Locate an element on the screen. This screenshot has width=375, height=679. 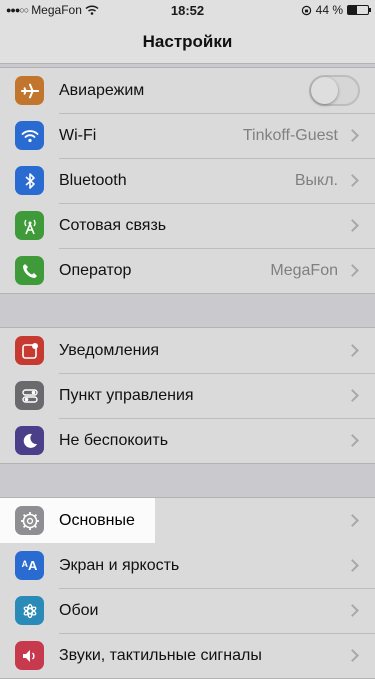
bluetooth-icon is located at coordinates (29, 180).